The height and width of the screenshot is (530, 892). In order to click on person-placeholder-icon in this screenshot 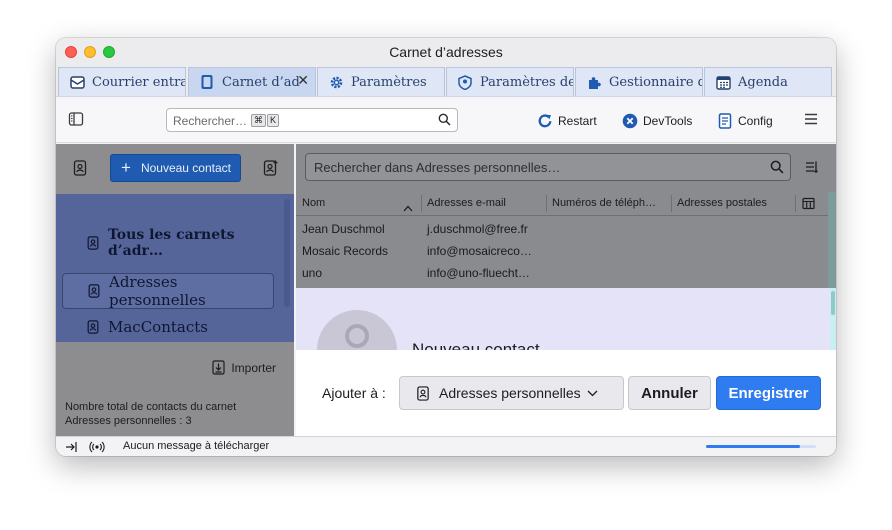, I will do `click(357, 336)`.